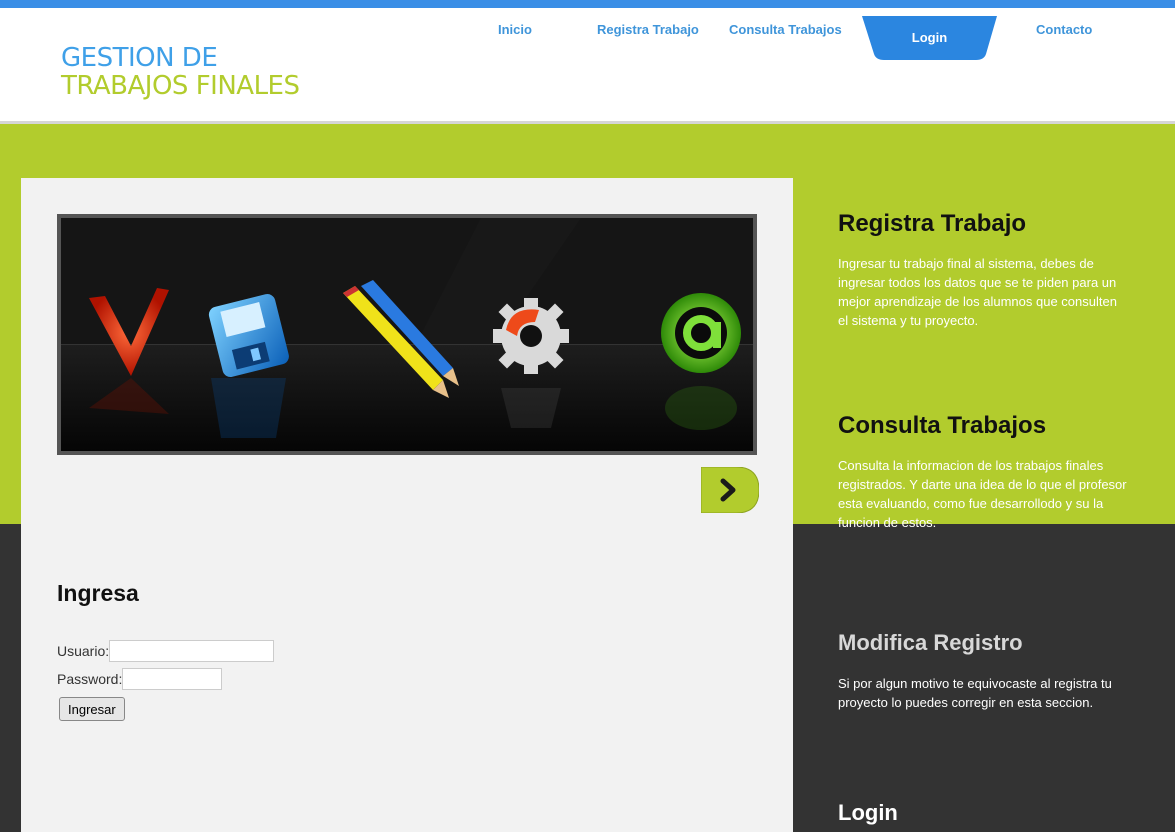 Image resolution: width=1175 pixels, height=832 pixels. What do you see at coordinates (180, 86) in the screenshot?
I see `logo-line-2: TRABAJOS FINALES` at bounding box center [180, 86].